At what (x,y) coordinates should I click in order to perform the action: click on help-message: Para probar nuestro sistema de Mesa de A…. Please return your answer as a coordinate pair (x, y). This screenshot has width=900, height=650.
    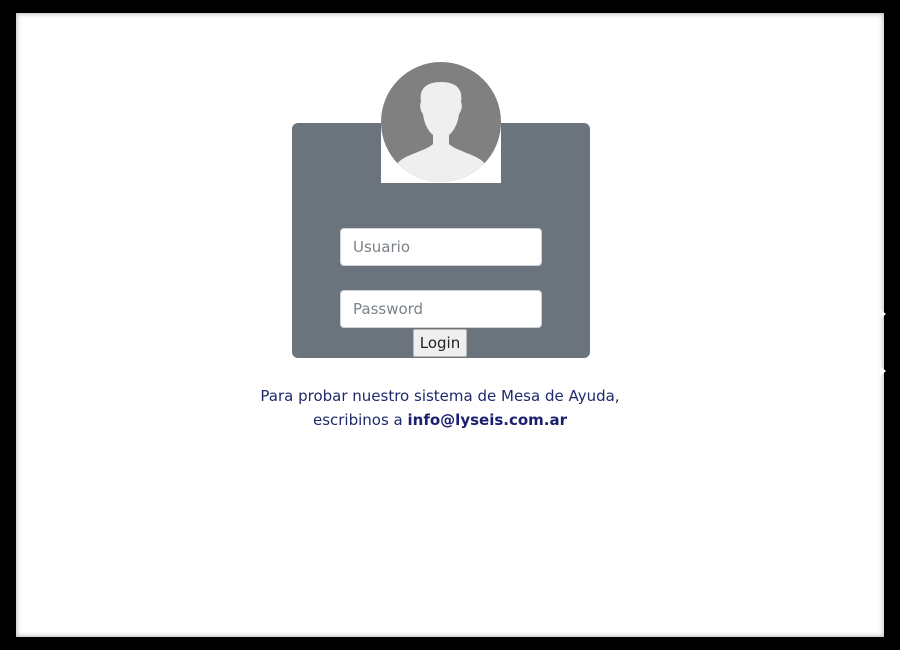
    Looking at the image, I should click on (440, 408).